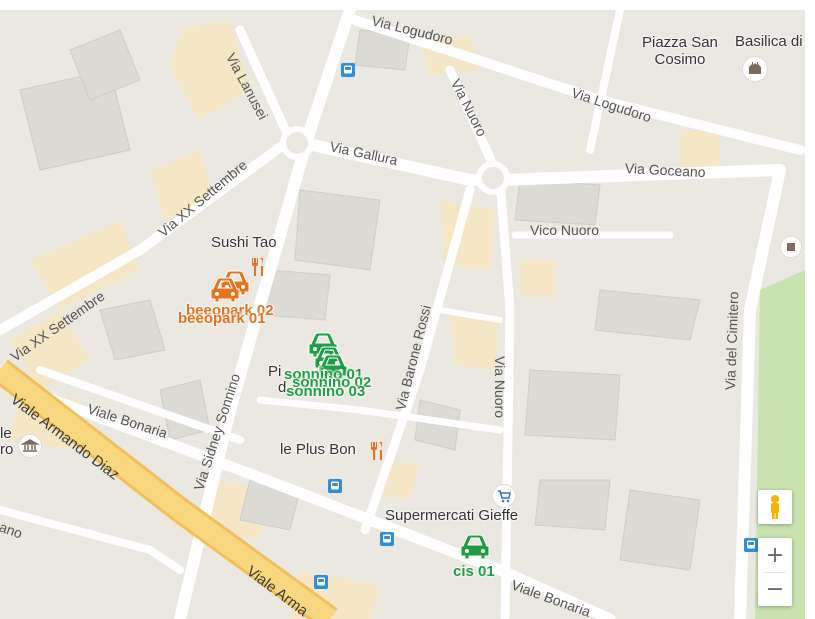  Describe the element at coordinates (755, 69) in the screenshot. I see `church-icon` at that location.